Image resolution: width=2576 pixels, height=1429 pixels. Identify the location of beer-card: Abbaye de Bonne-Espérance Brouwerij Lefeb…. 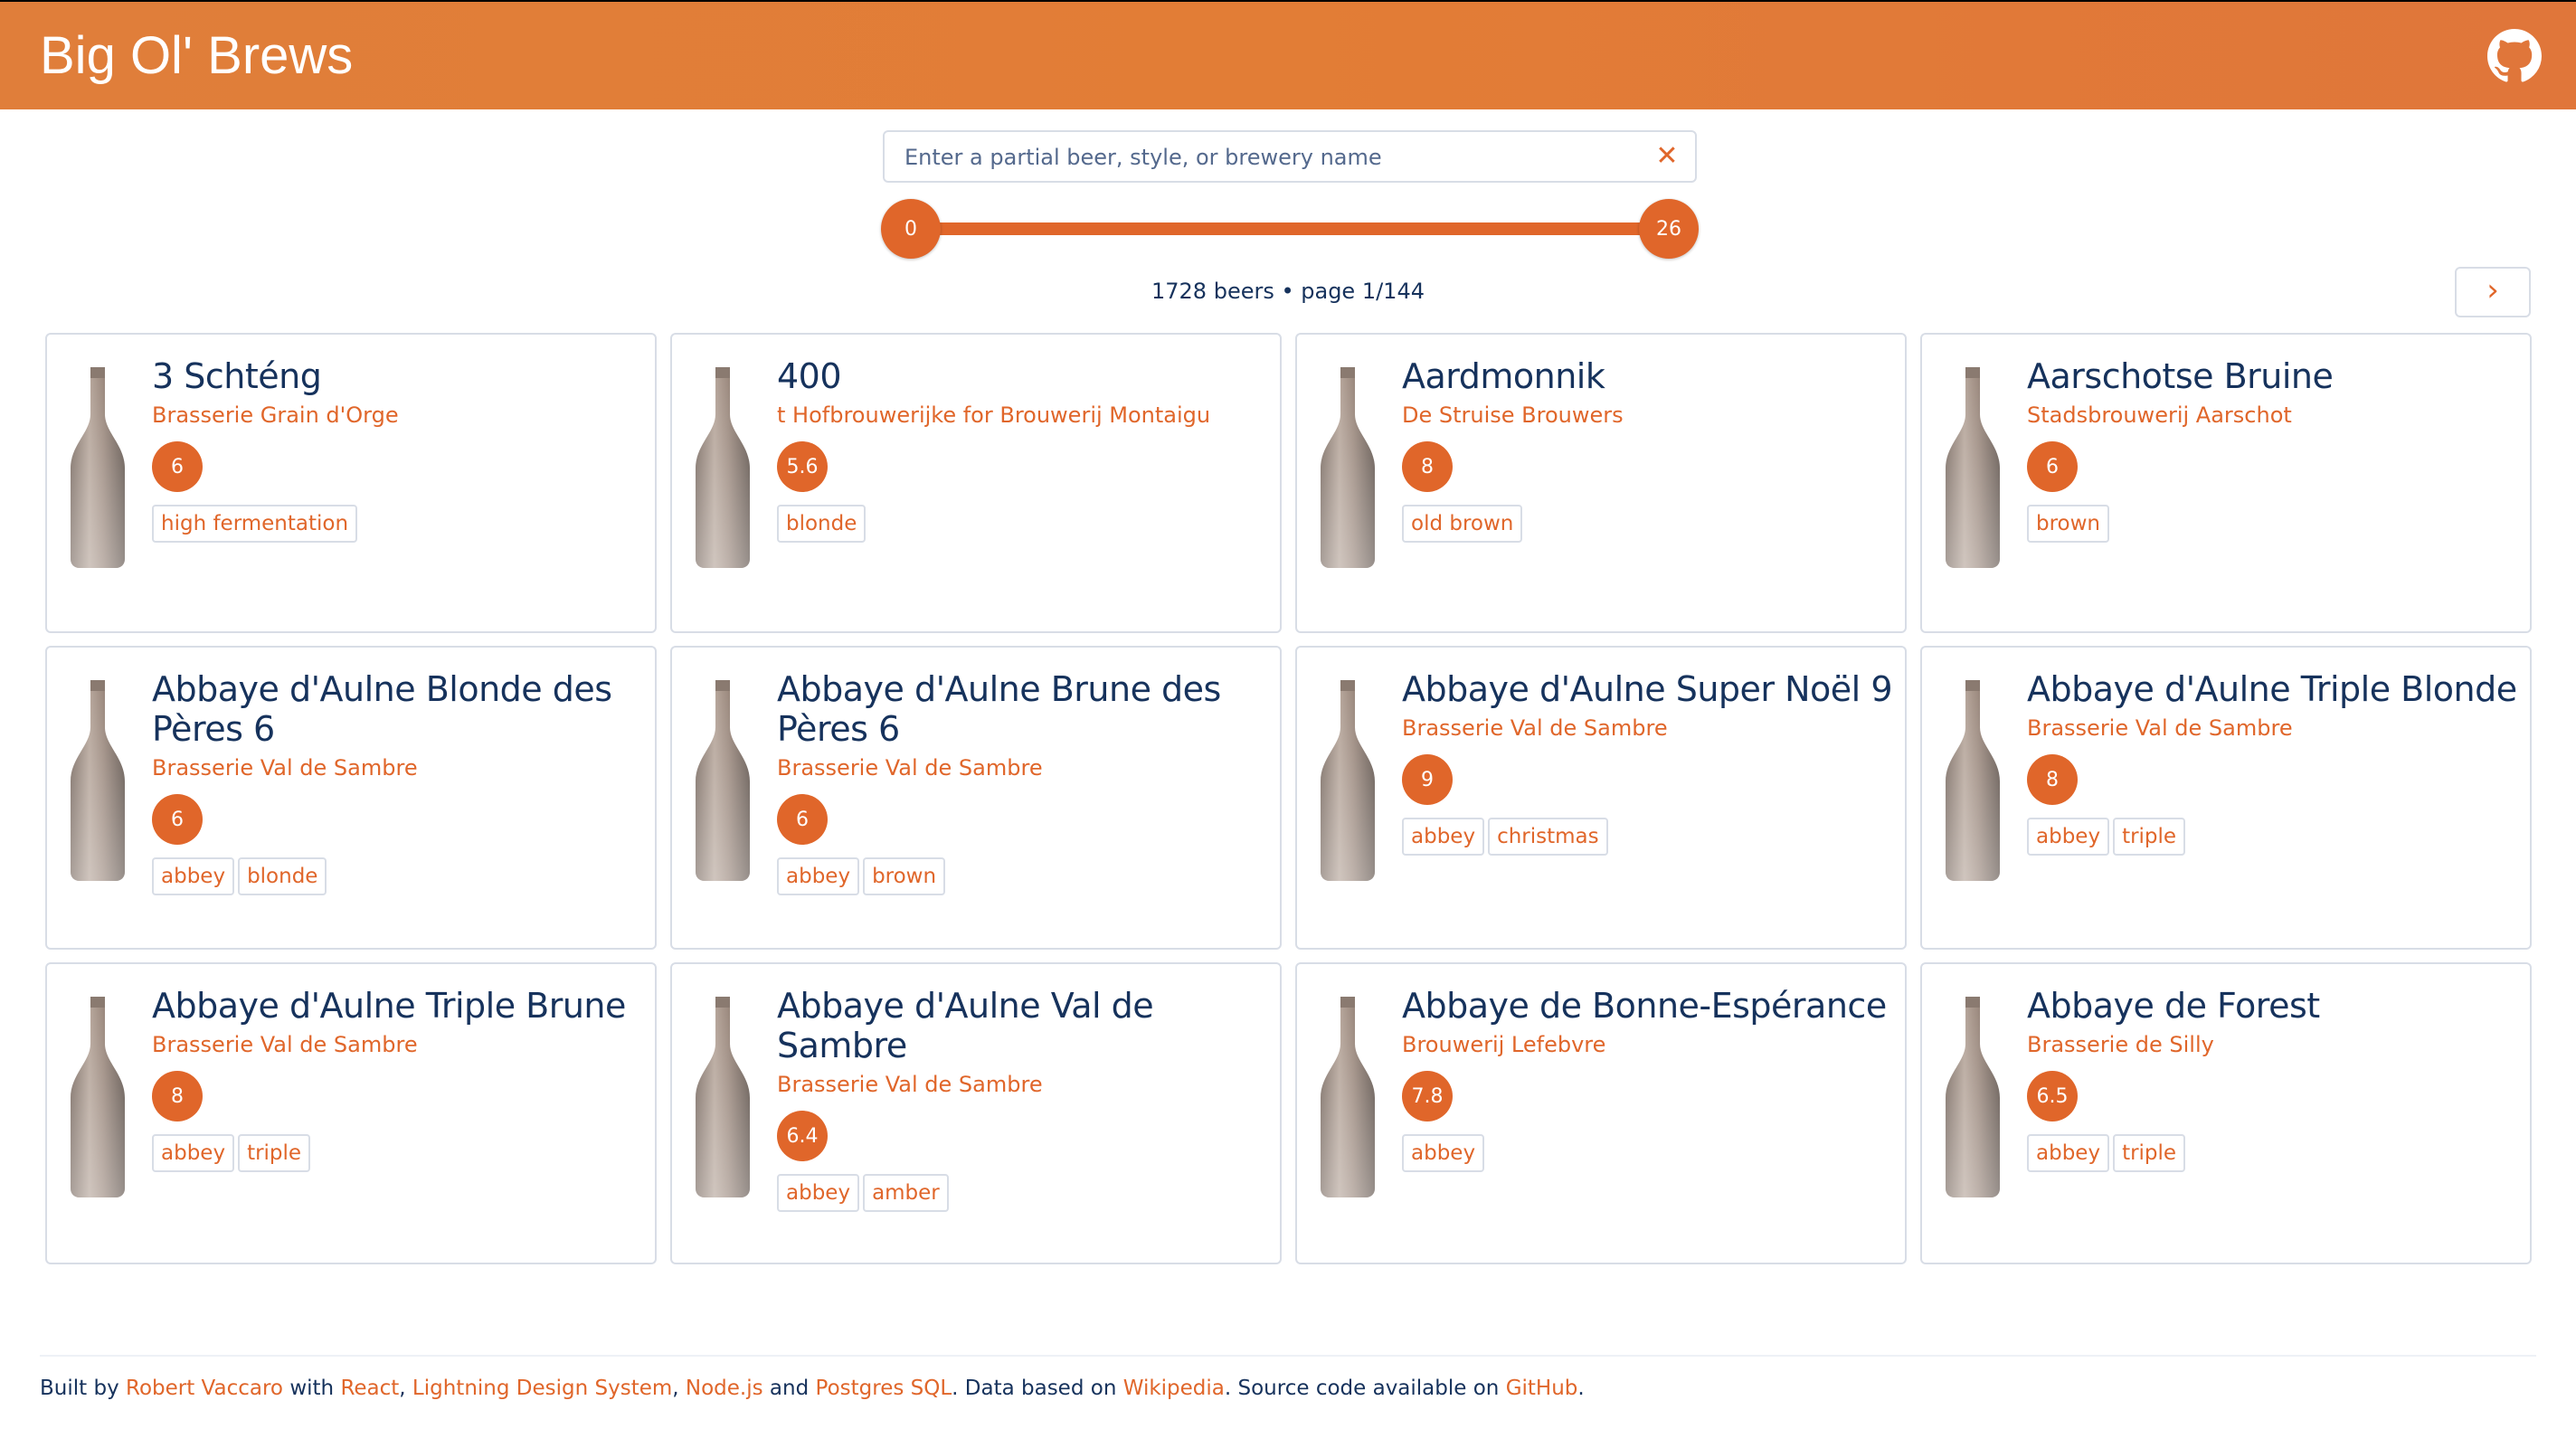
(1601, 1113).